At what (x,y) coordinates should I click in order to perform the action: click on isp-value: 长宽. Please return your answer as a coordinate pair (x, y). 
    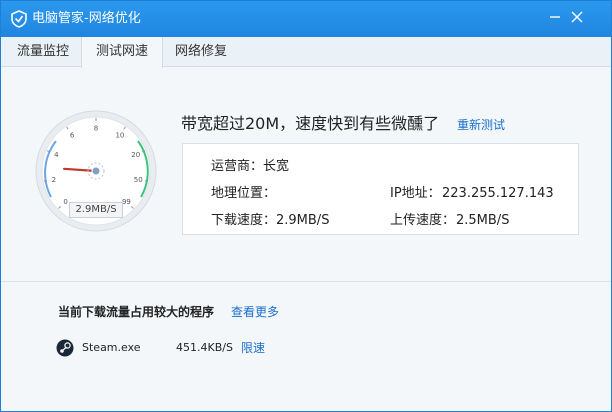
    Looking at the image, I should click on (276, 166).